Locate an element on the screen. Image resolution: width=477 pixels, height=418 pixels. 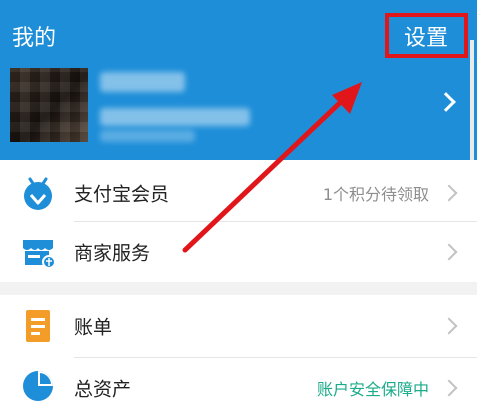
member-label: 支付宝会员 is located at coordinates (122, 194).